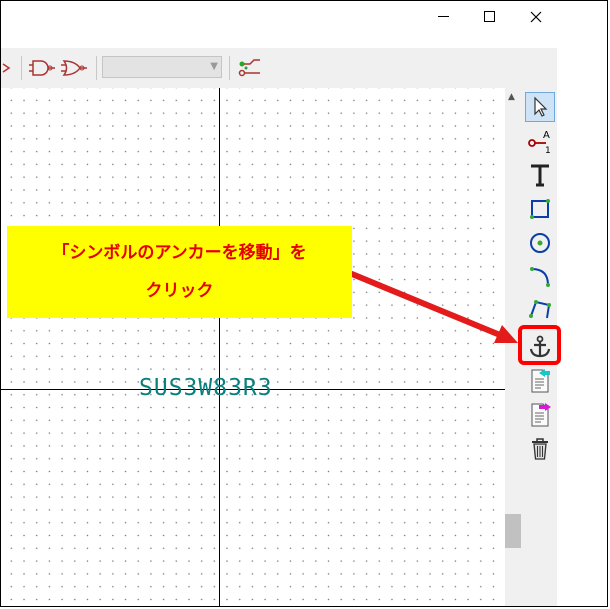  Describe the element at coordinates (179, 253) in the screenshot. I see `instruction-line-1: 「シンボルのアンカーを移動」を` at that location.